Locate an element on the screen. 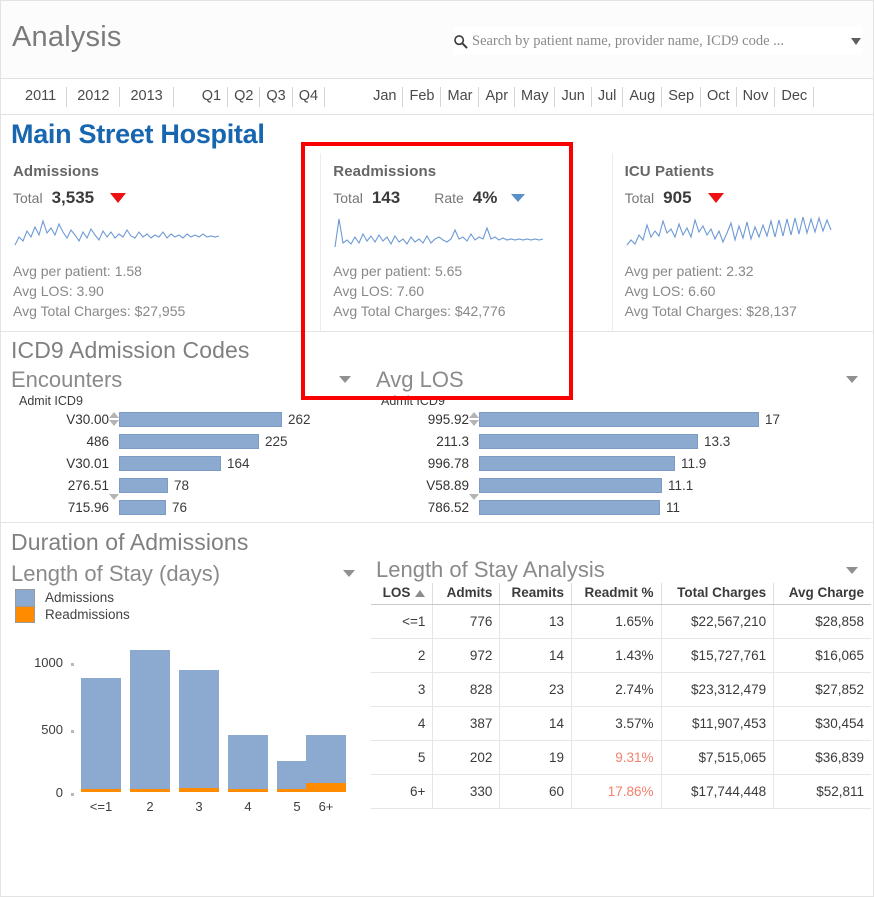 The width and height of the screenshot is (874, 897). column-header-total-charges: Total Charges is located at coordinates (718, 594).